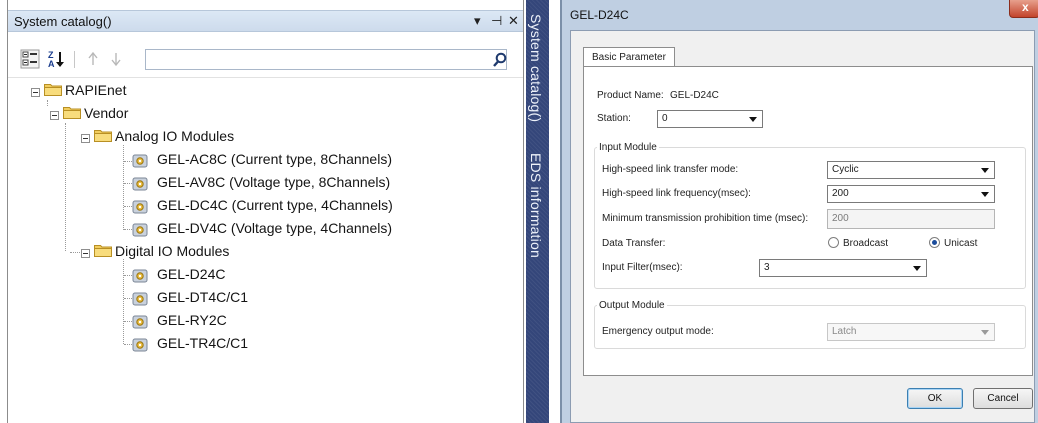  I want to click on tree-node-module: GEL-TR4C/C1, so click(158, 344).